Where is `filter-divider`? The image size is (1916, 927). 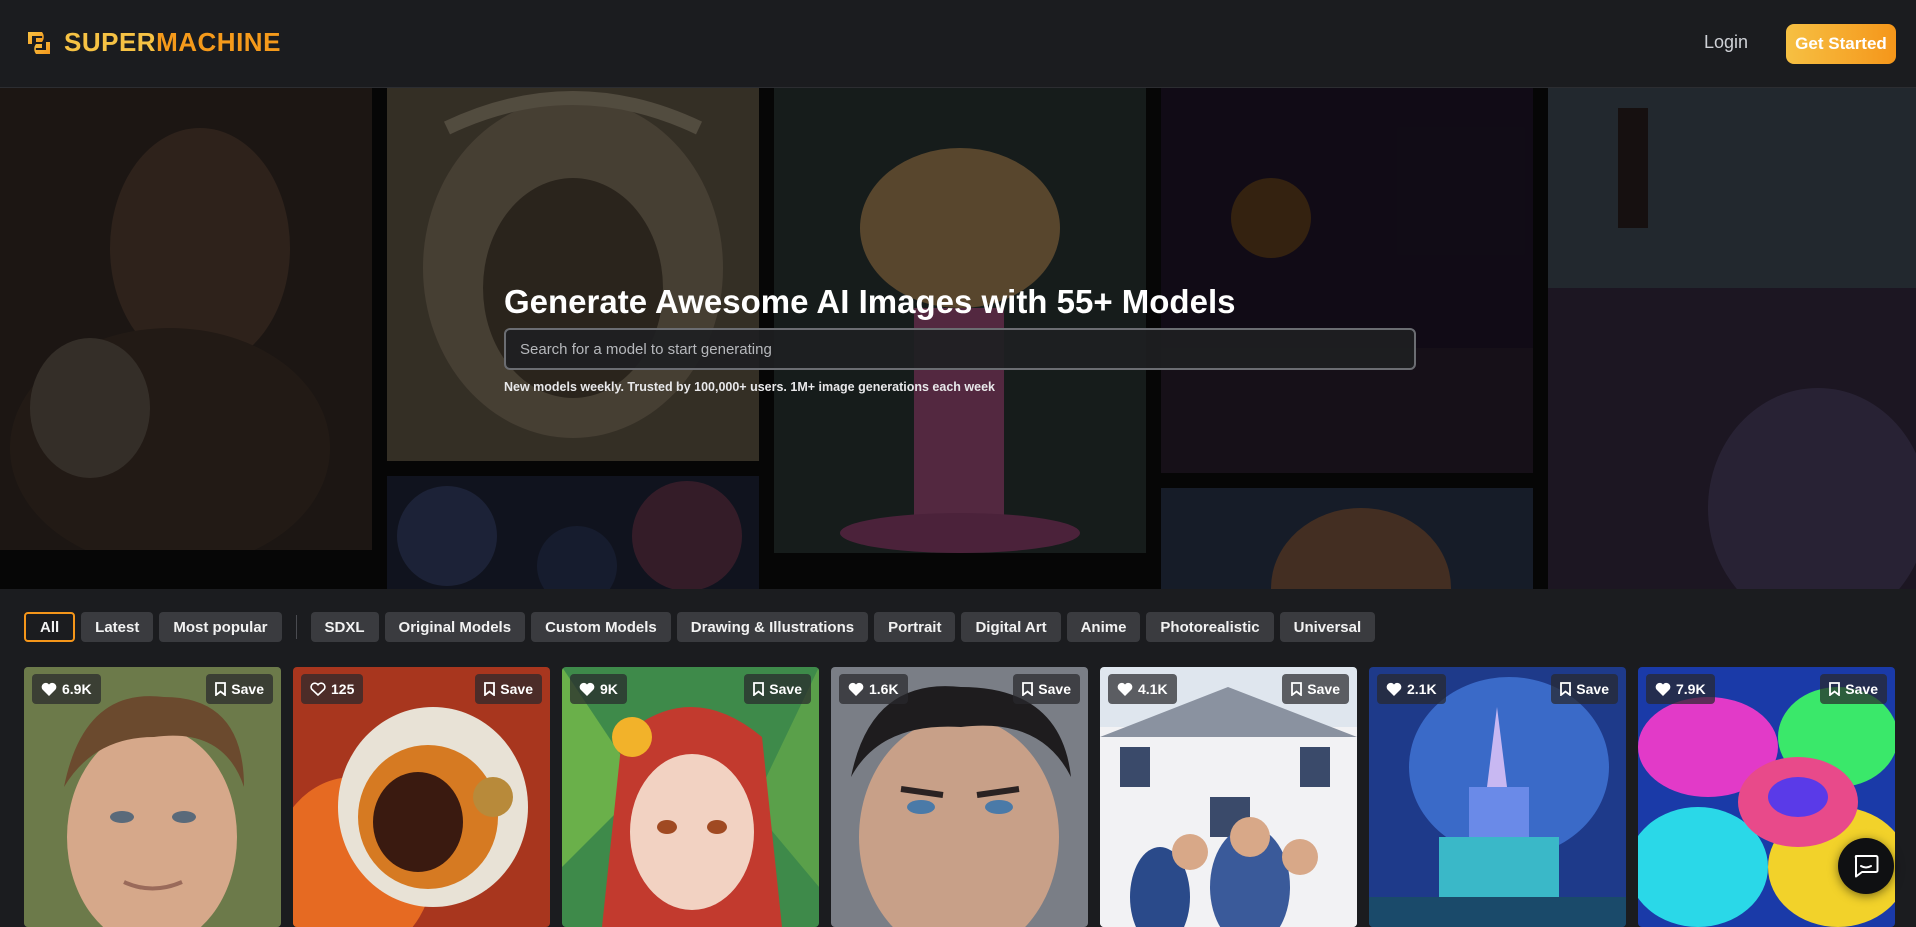
filter-divider is located at coordinates (296, 627).